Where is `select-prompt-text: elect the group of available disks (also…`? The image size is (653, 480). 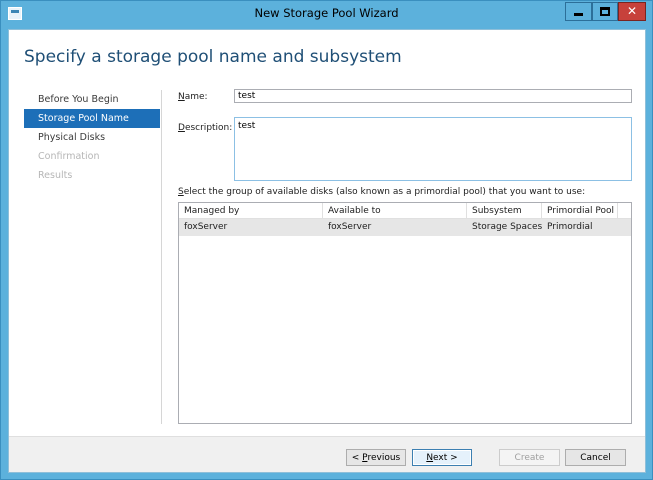
select-prompt-text: elect the group of available disks (also… is located at coordinates (384, 192).